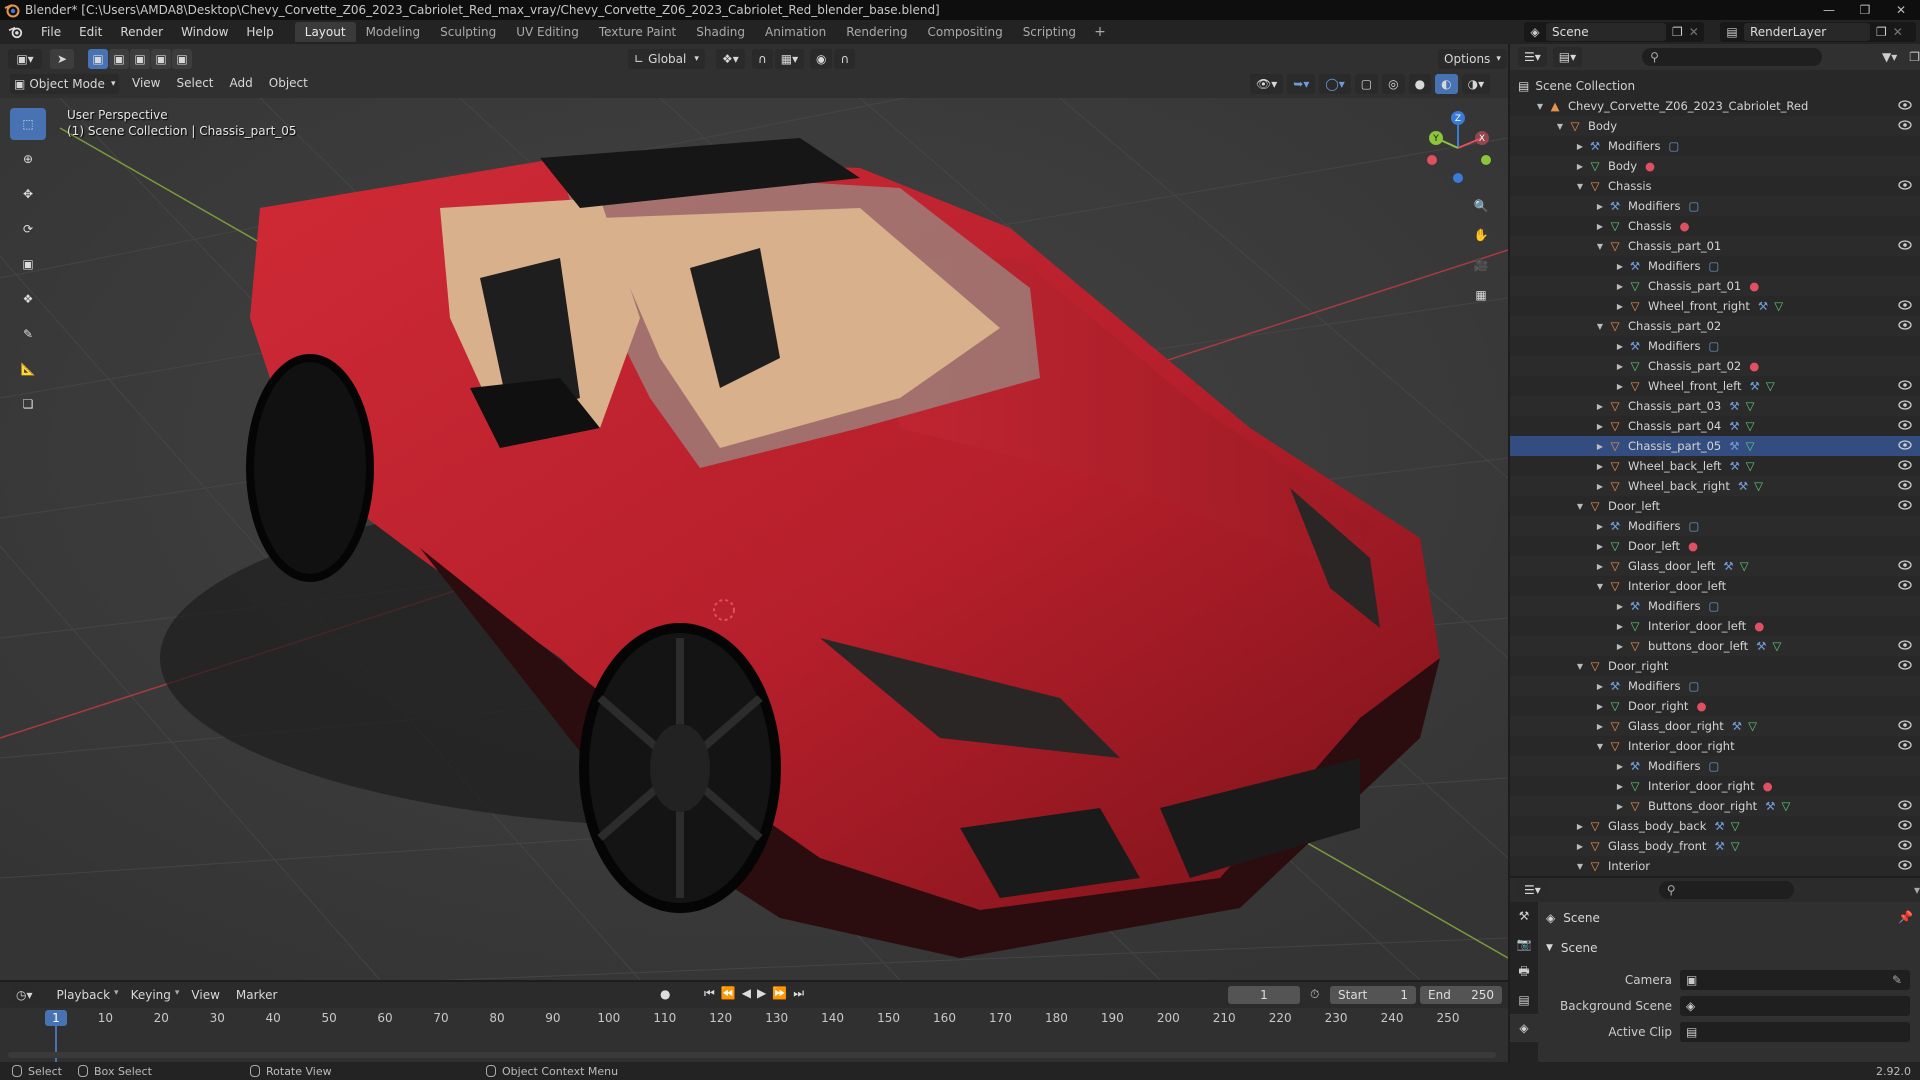  I want to click on annotate-tool: ✎, so click(28, 334).